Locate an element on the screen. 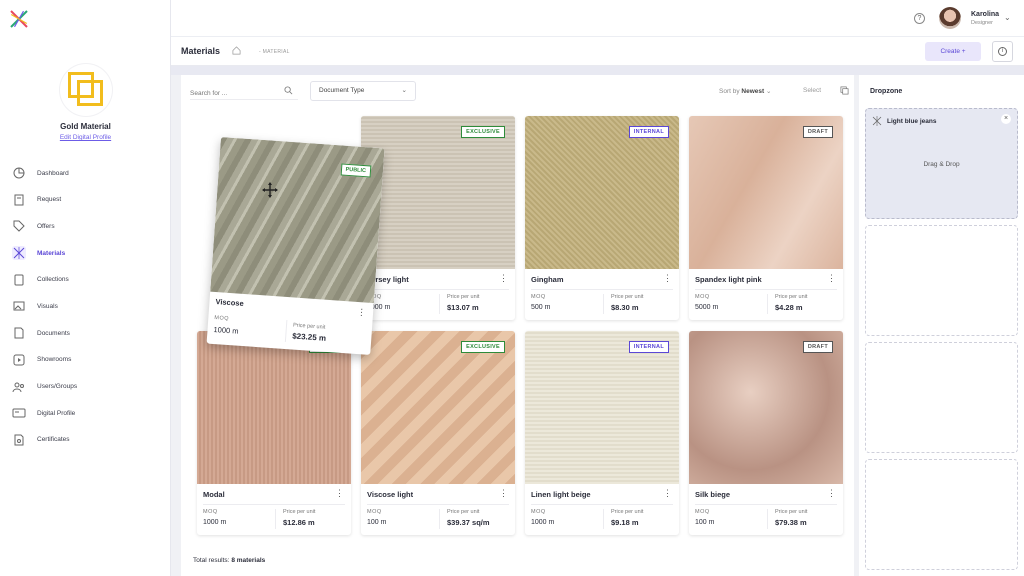 The height and width of the screenshot is (576, 1024). sidebar-item-request: Request is located at coordinates (85, 200).